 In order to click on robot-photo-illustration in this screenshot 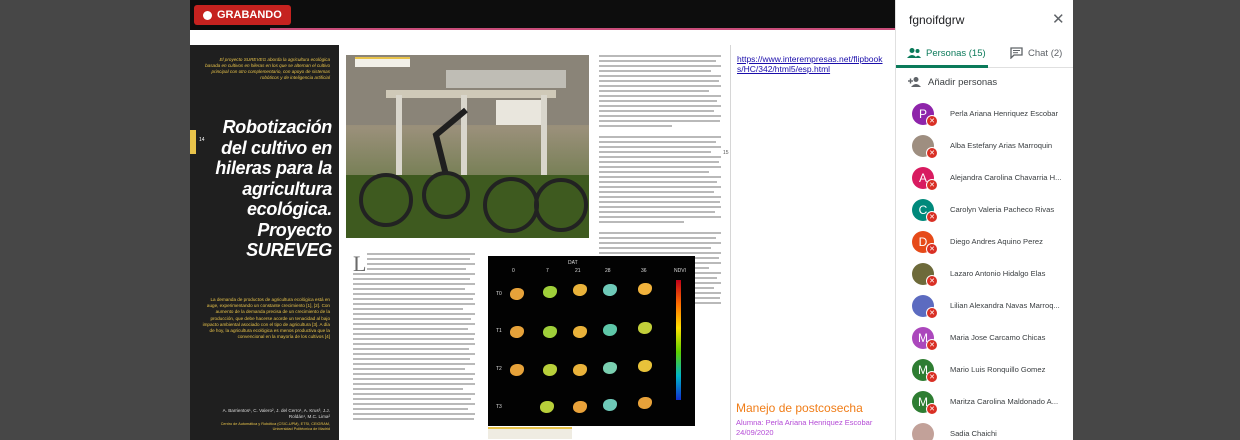, I will do `click(467, 146)`.